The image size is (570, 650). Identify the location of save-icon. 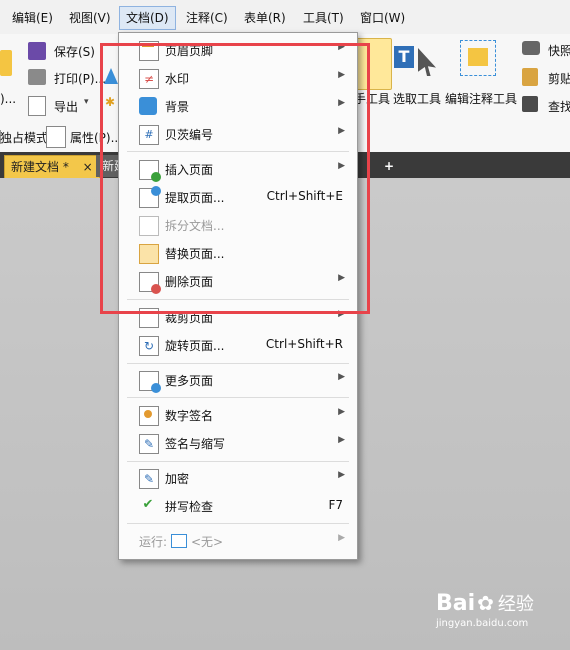
(37, 51).